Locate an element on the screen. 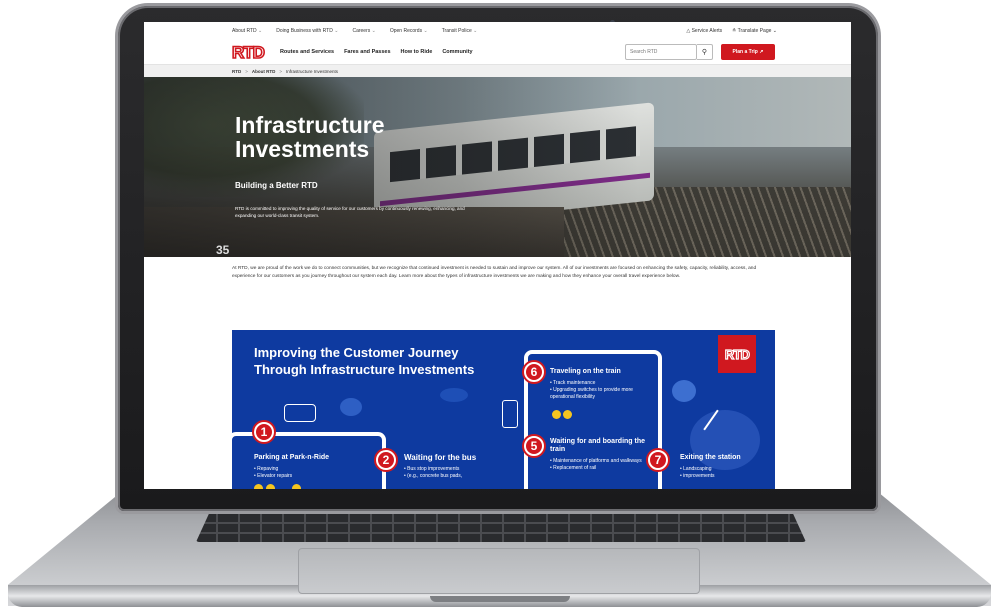  search-input: Search RTD is located at coordinates (661, 52).